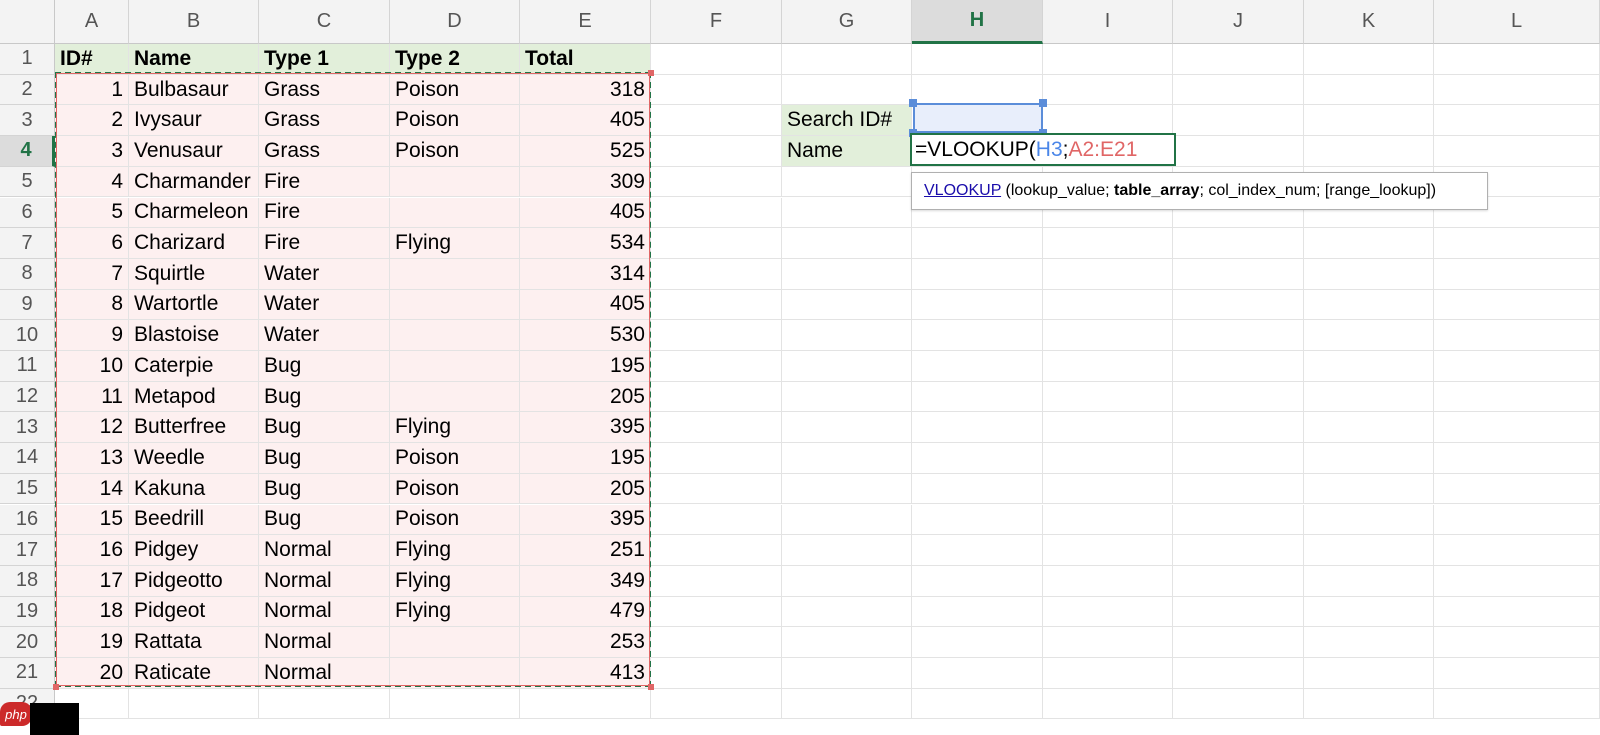 This screenshot has width=1600, height=735. What do you see at coordinates (27, 612) in the screenshot?
I see `row-header-19: 19` at bounding box center [27, 612].